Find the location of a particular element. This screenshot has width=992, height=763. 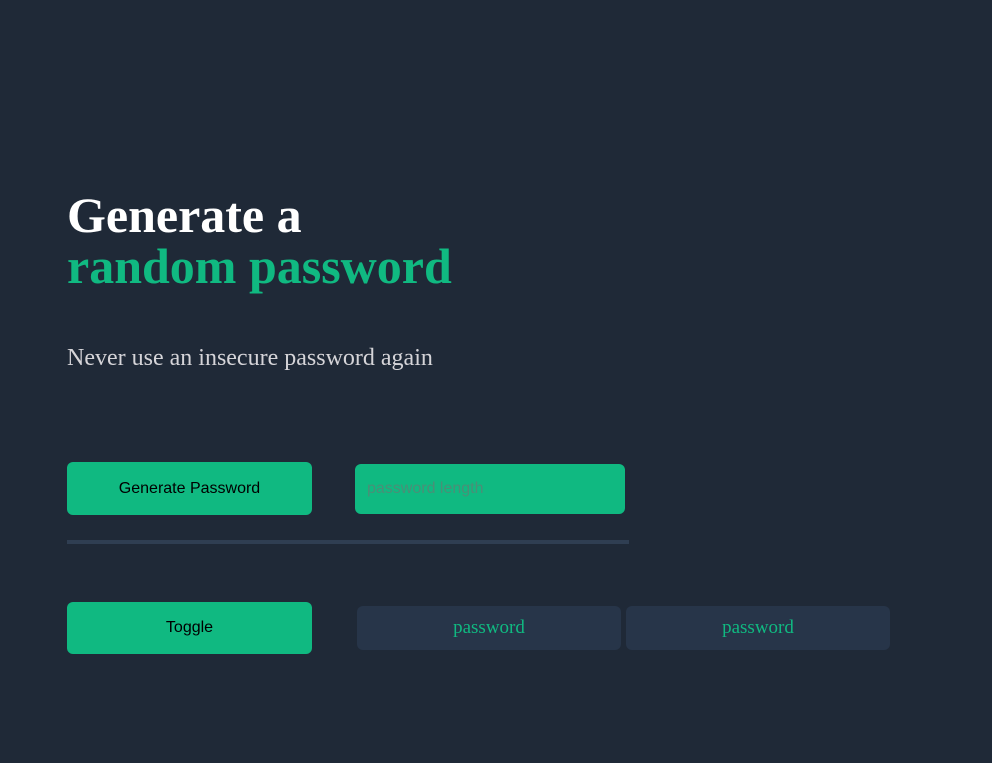

title-line-2: random password is located at coordinates (259, 266).